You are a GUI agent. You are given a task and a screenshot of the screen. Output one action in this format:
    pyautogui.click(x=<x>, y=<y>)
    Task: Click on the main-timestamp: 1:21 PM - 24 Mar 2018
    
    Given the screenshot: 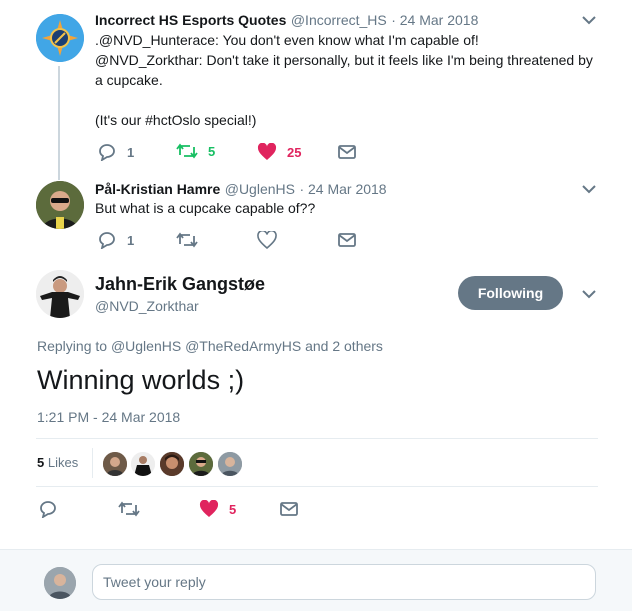 What is the action you would take?
    pyautogui.click(x=108, y=417)
    